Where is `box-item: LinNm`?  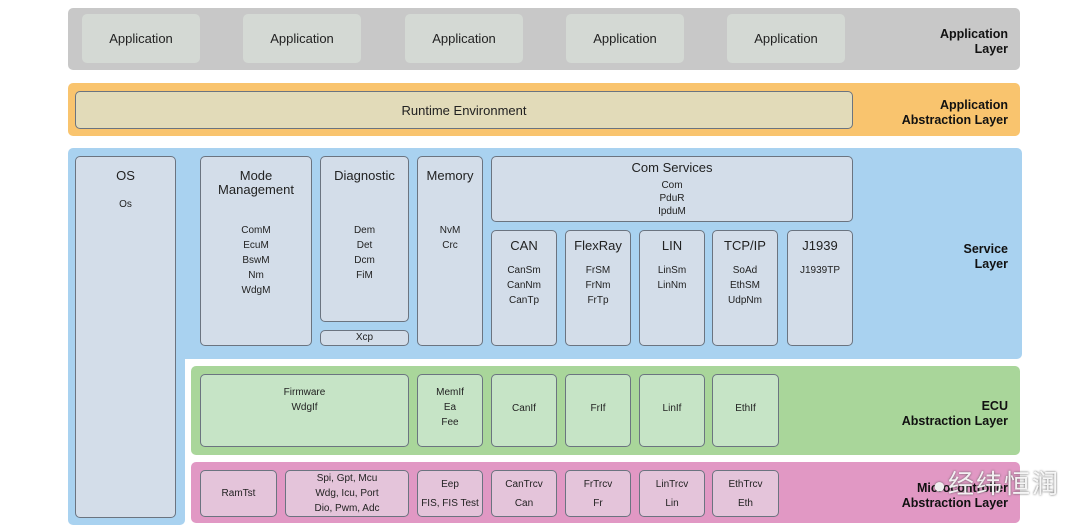 box-item: LinNm is located at coordinates (672, 285).